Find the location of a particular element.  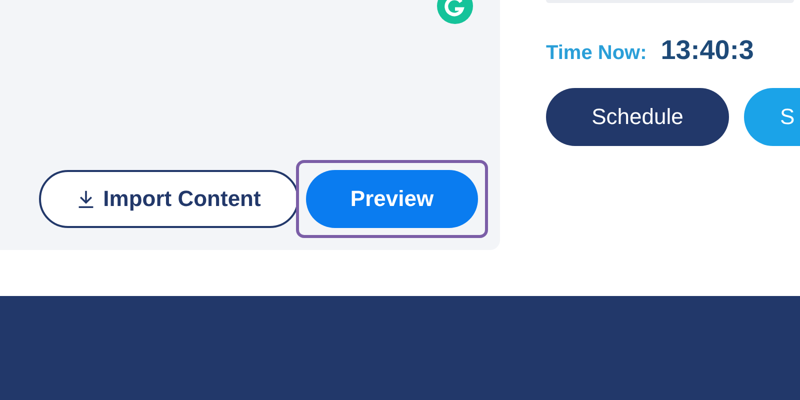

time-label: Time Now: is located at coordinates (596, 53).